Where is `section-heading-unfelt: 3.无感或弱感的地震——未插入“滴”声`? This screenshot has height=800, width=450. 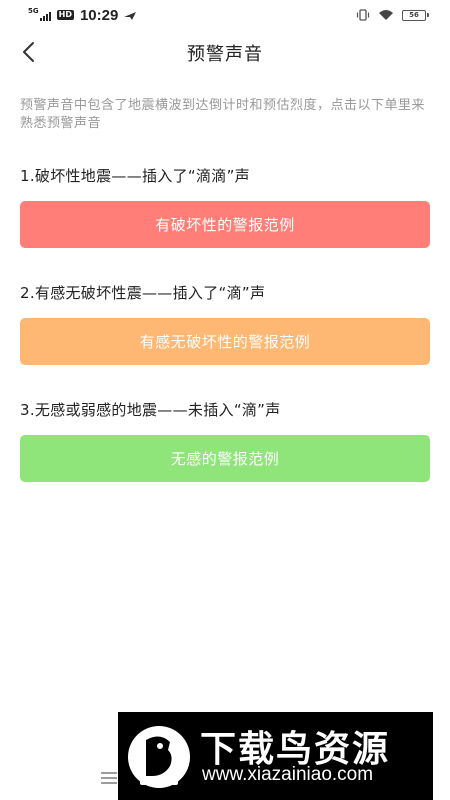
section-heading-unfelt: 3.无感或弱感的地震——未插入“滴”声 is located at coordinates (150, 410).